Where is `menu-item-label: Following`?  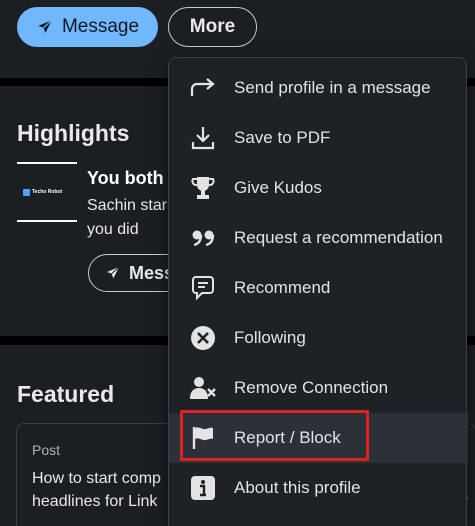
menu-item-label: Following is located at coordinates (270, 337).